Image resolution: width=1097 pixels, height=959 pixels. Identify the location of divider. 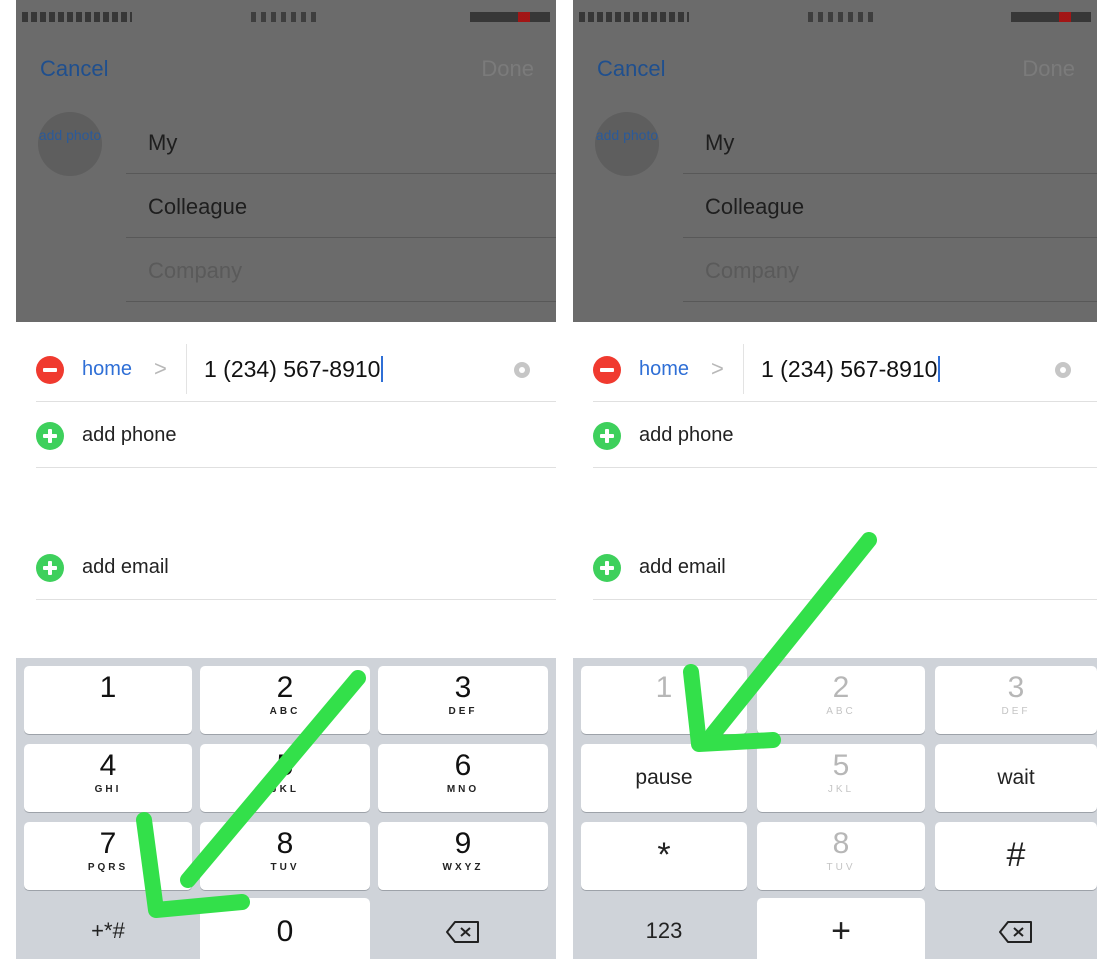
(186, 369).